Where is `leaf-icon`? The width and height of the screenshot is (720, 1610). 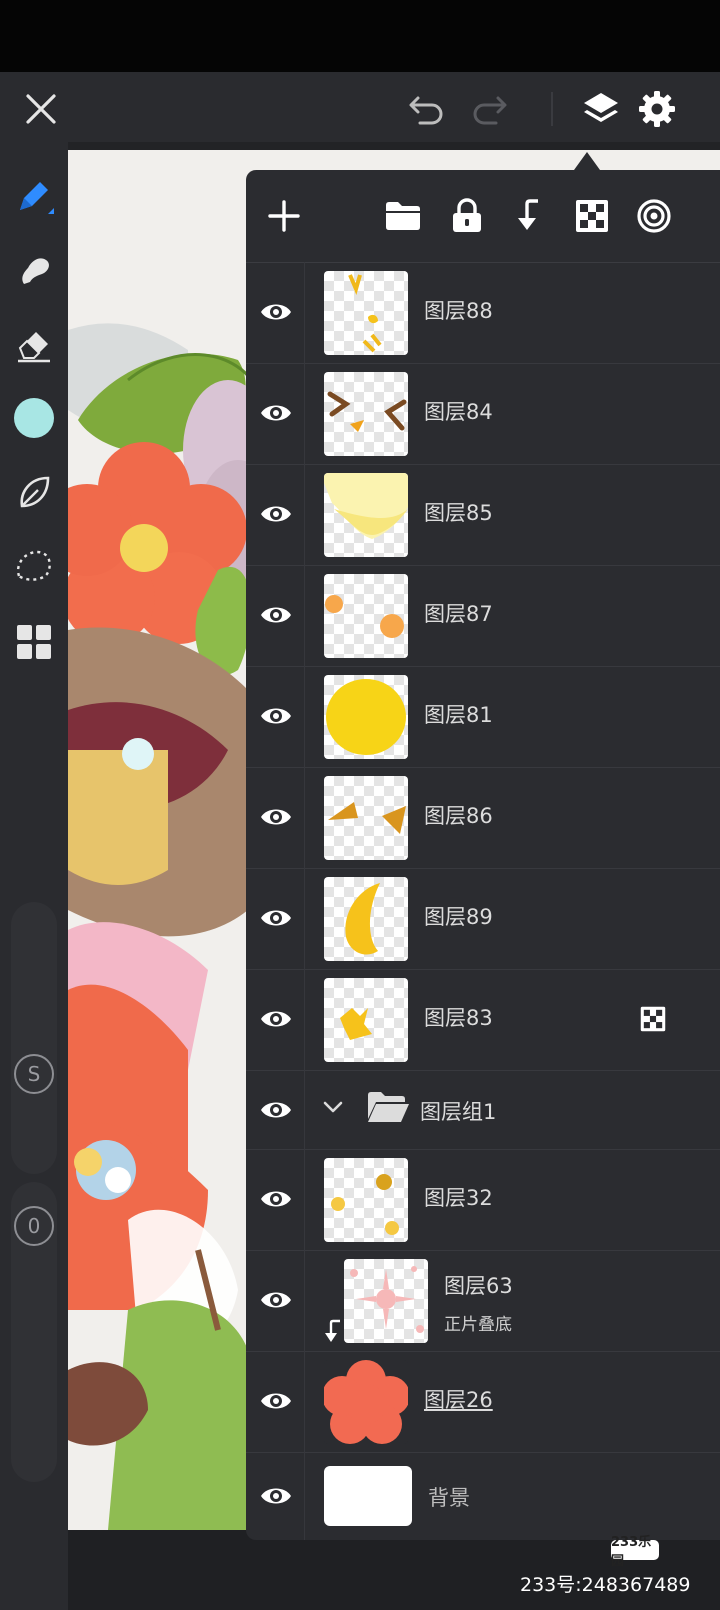 leaf-icon is located at coordinates (35, 492).